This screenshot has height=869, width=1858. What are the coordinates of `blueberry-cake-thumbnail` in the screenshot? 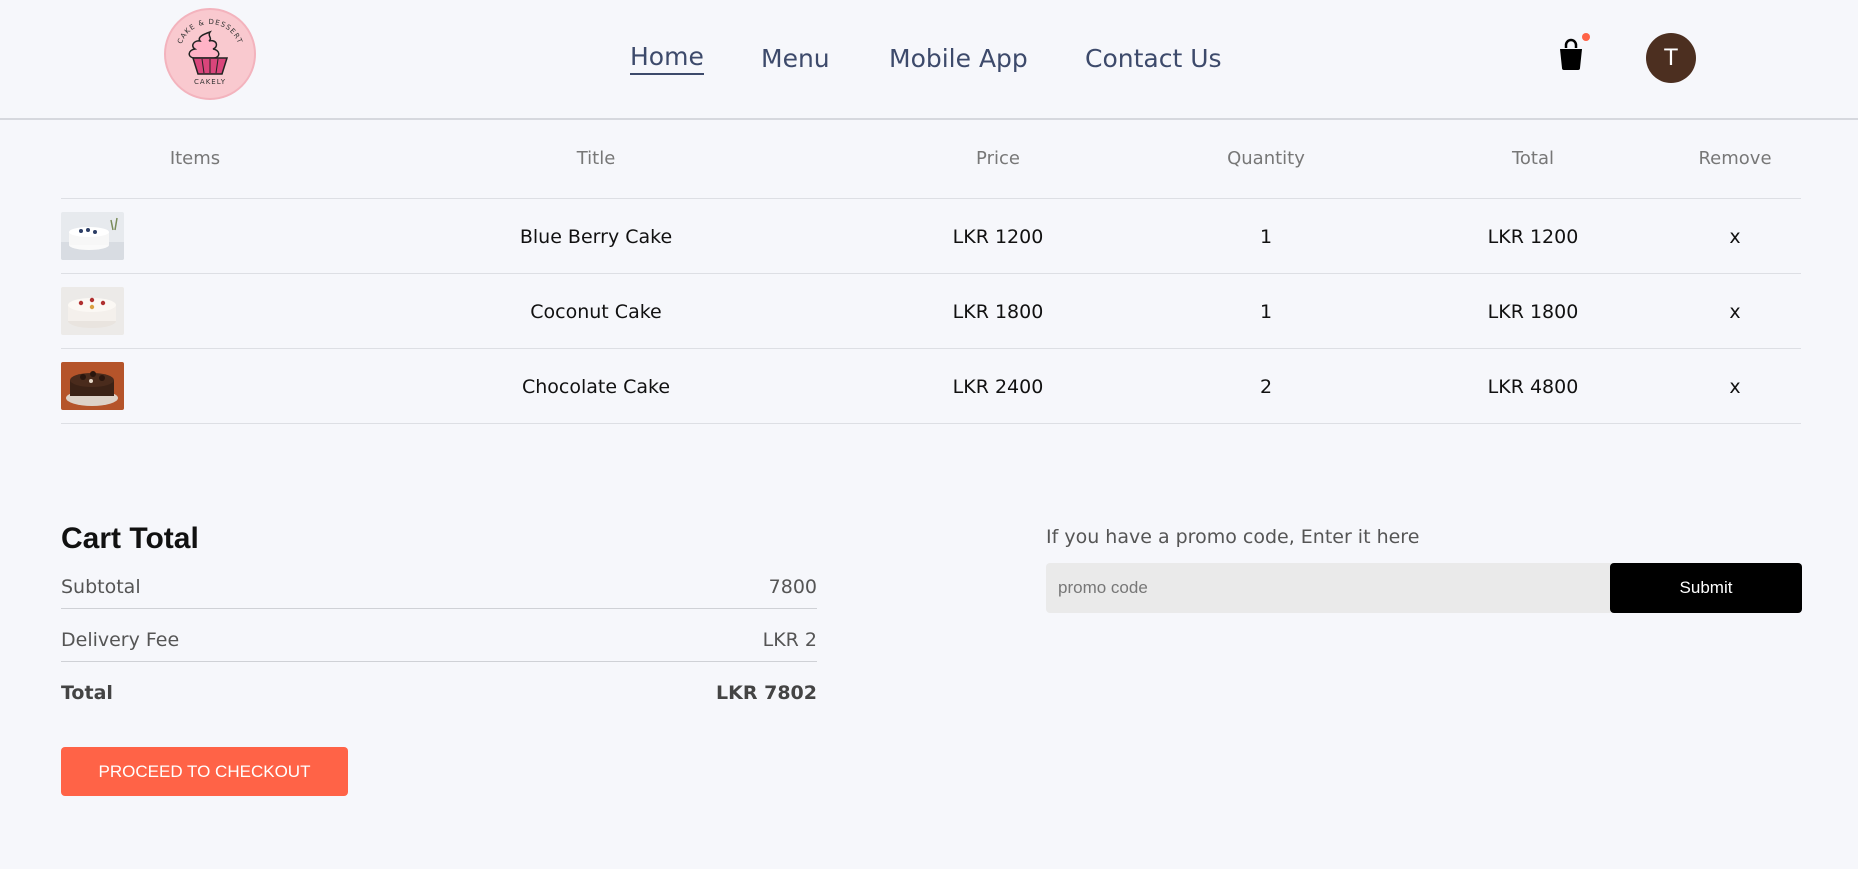 It's located at (92, 236).